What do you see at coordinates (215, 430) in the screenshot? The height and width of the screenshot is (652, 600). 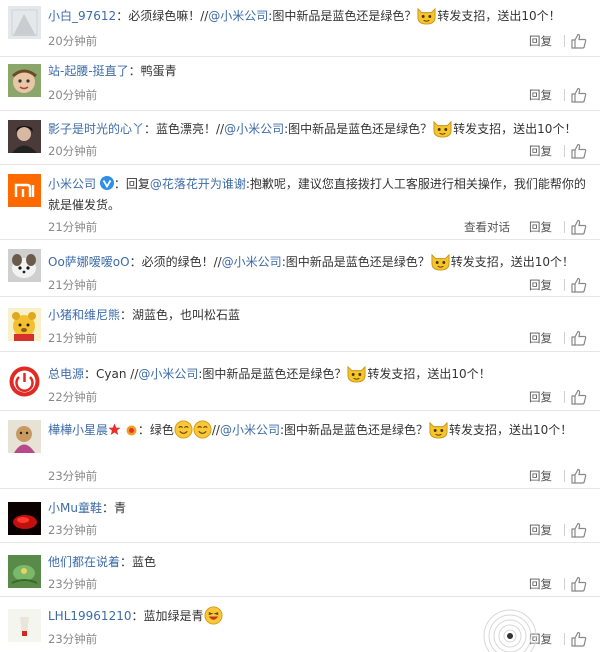 I see `comment-content: //` at bounding box center [215, 430].